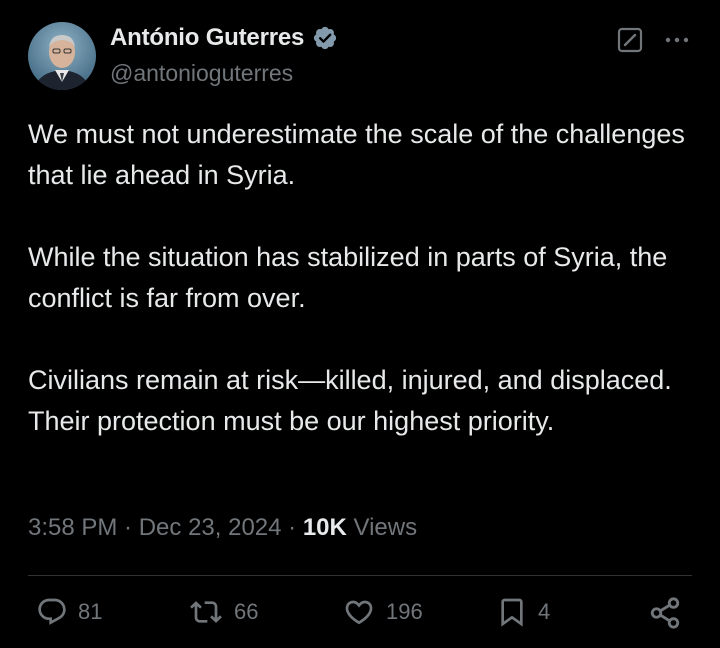 This screenshot has height=648, width=720. Describe the element at coordinates (325, 38) in the screenshot. I see `verified-badge-icon` at that location.